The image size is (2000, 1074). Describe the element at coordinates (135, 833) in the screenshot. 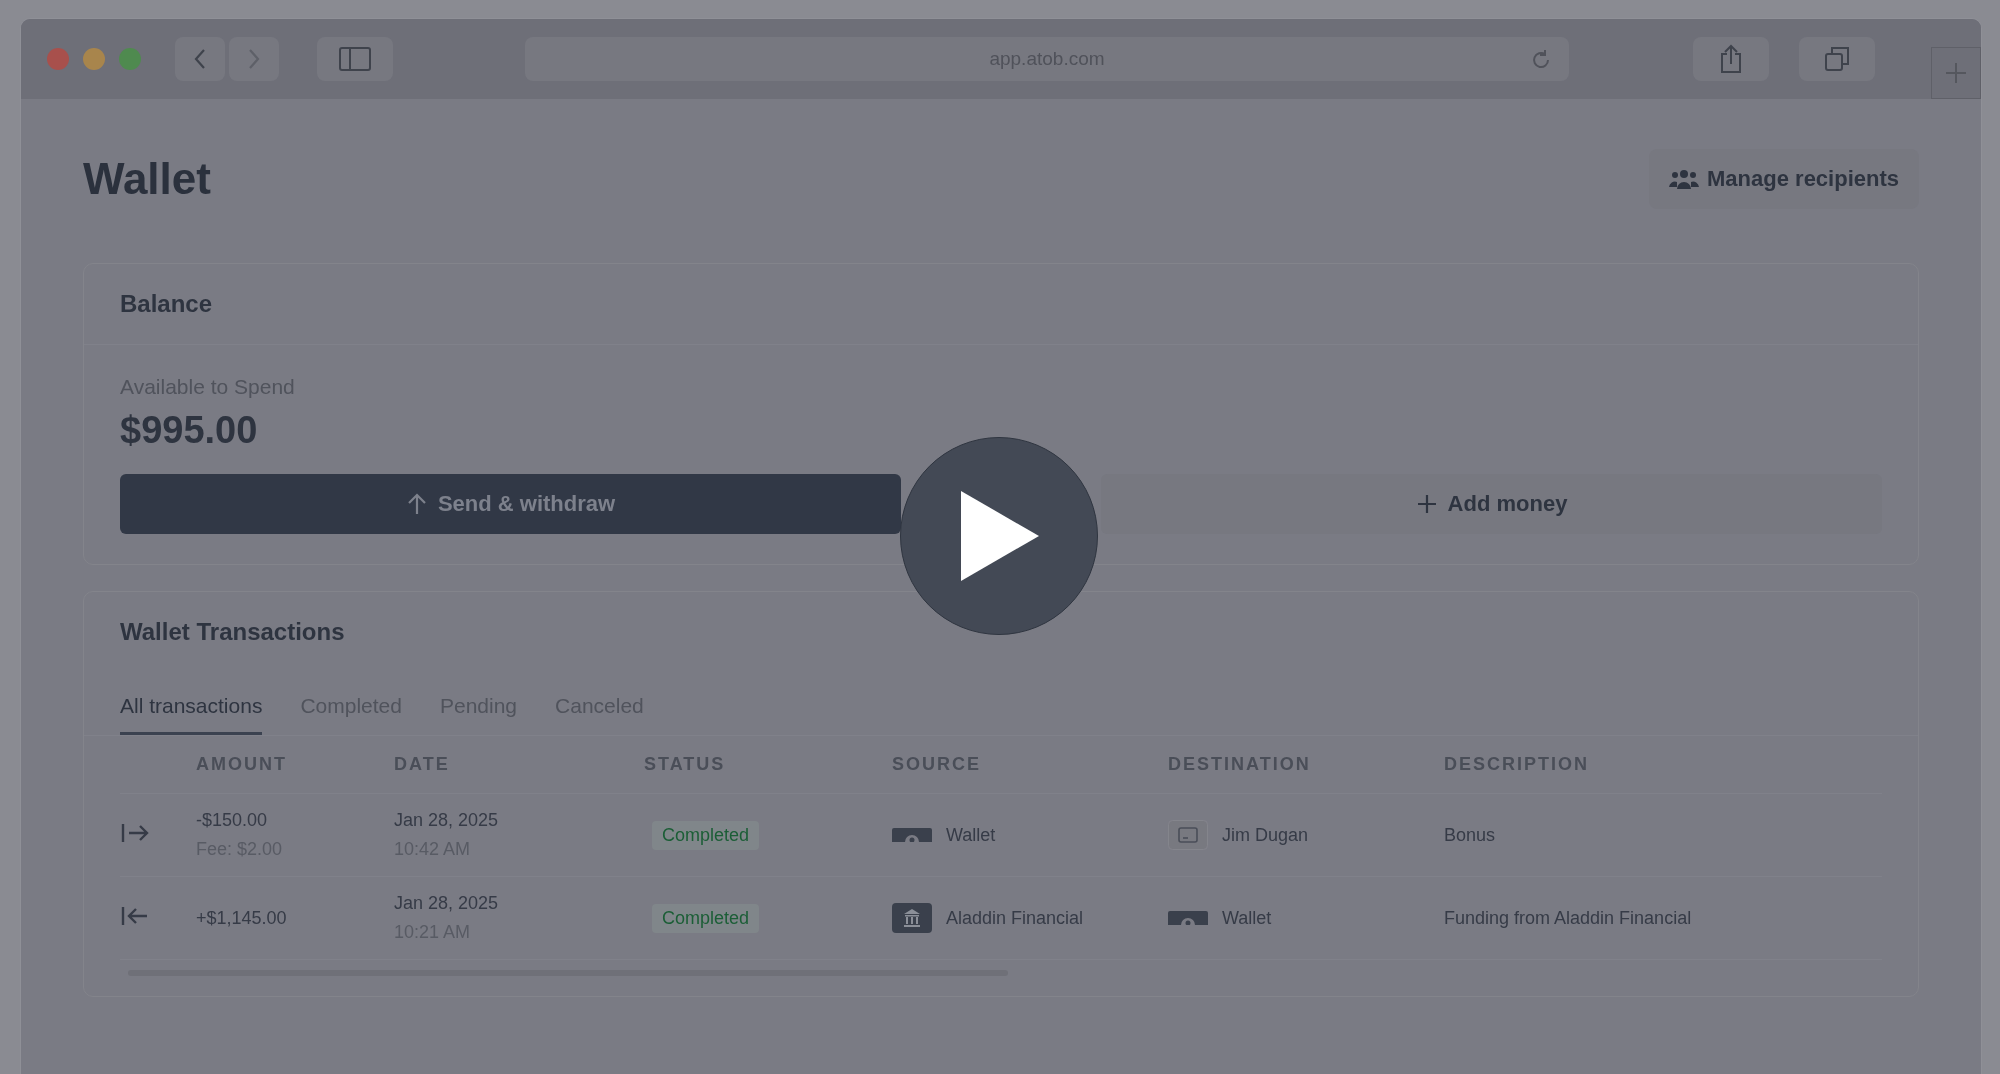

I see `send-out-icon` at that location.